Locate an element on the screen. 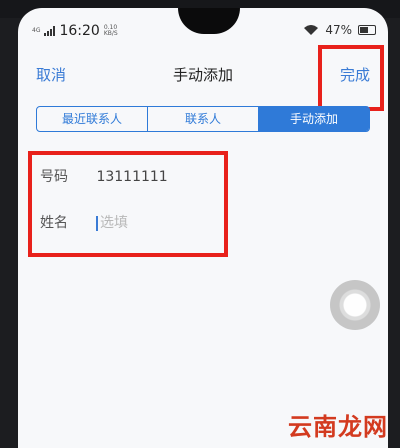  status-right: 47% is located at coordinates (339, 30).